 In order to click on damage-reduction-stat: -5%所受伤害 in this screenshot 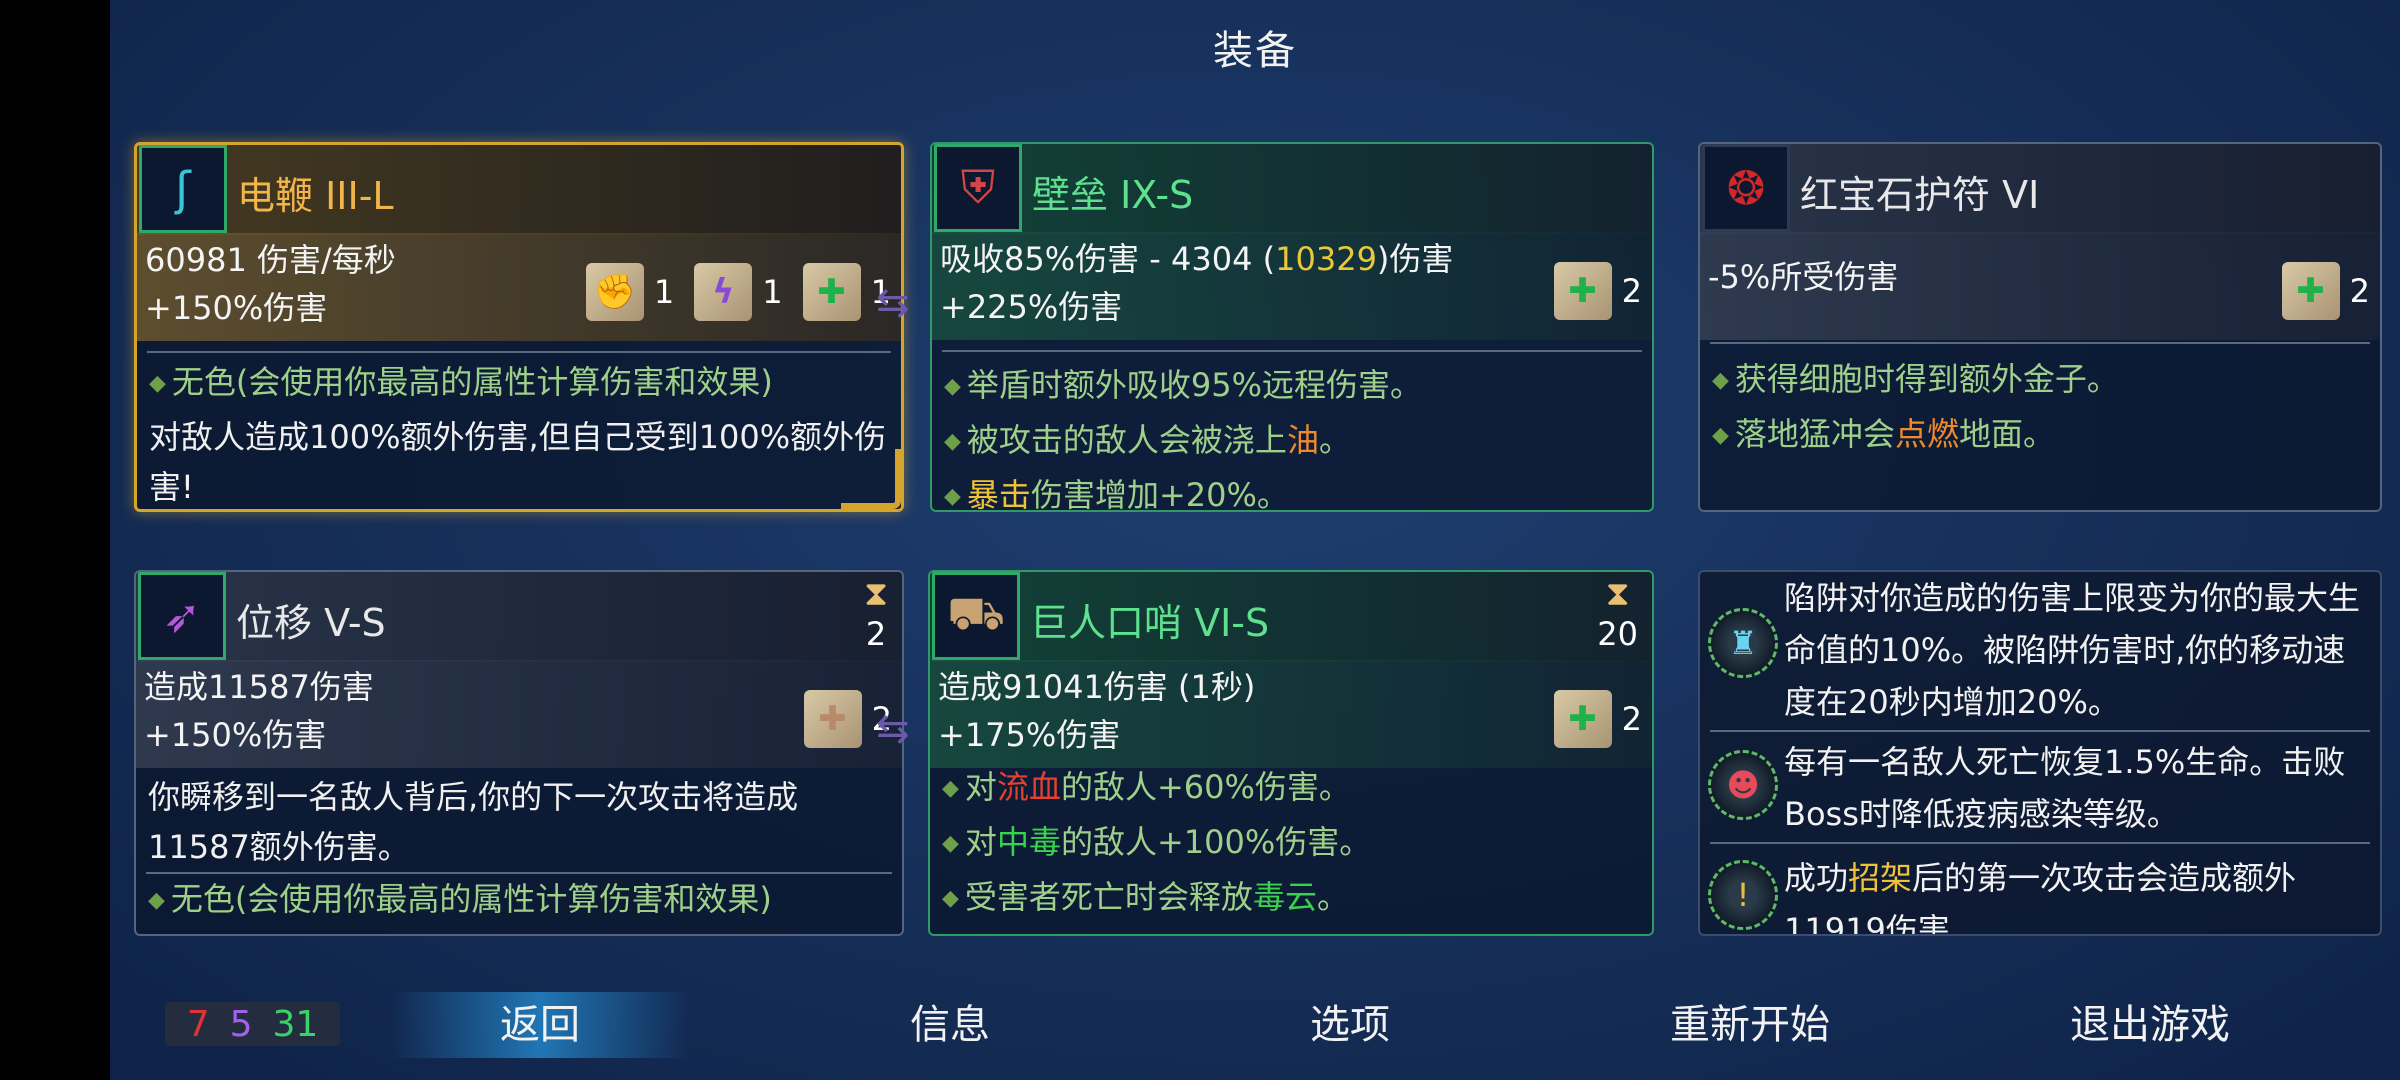, I will do `click(1803, 277)`.